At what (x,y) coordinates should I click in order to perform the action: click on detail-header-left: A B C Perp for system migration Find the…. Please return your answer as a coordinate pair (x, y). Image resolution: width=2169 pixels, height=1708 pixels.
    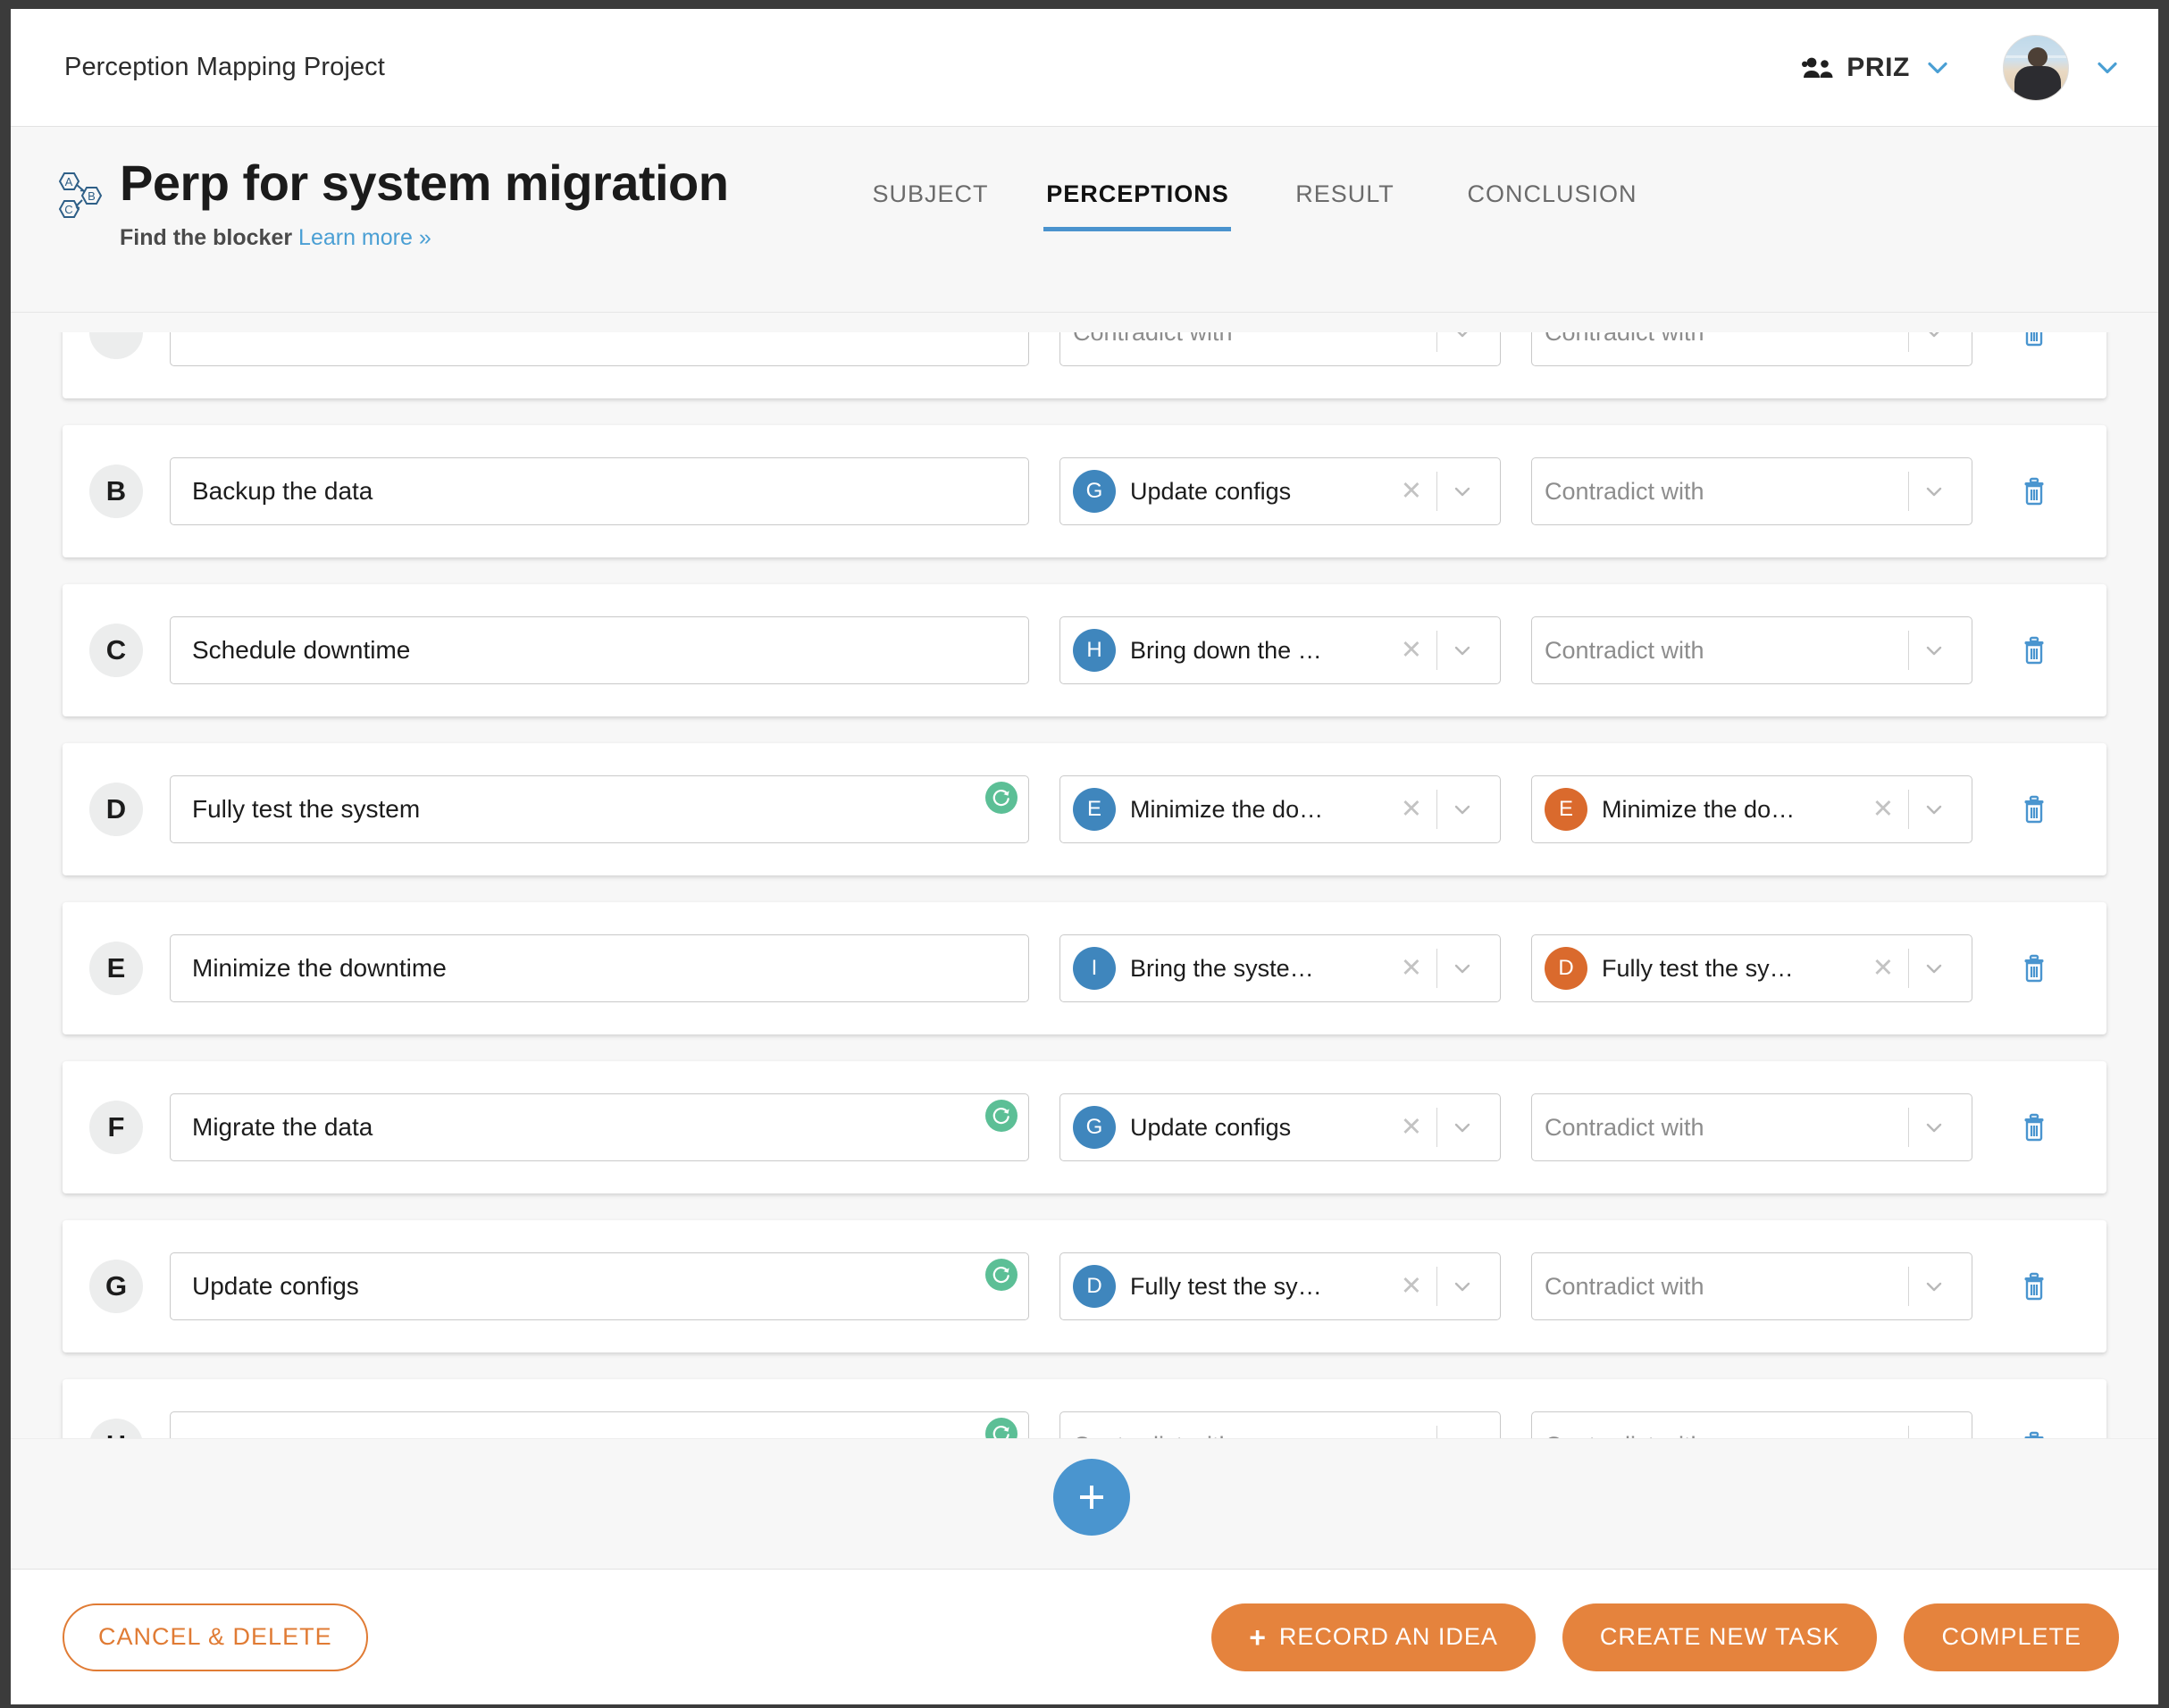
    Looking at the image, I should click on (370, 200).